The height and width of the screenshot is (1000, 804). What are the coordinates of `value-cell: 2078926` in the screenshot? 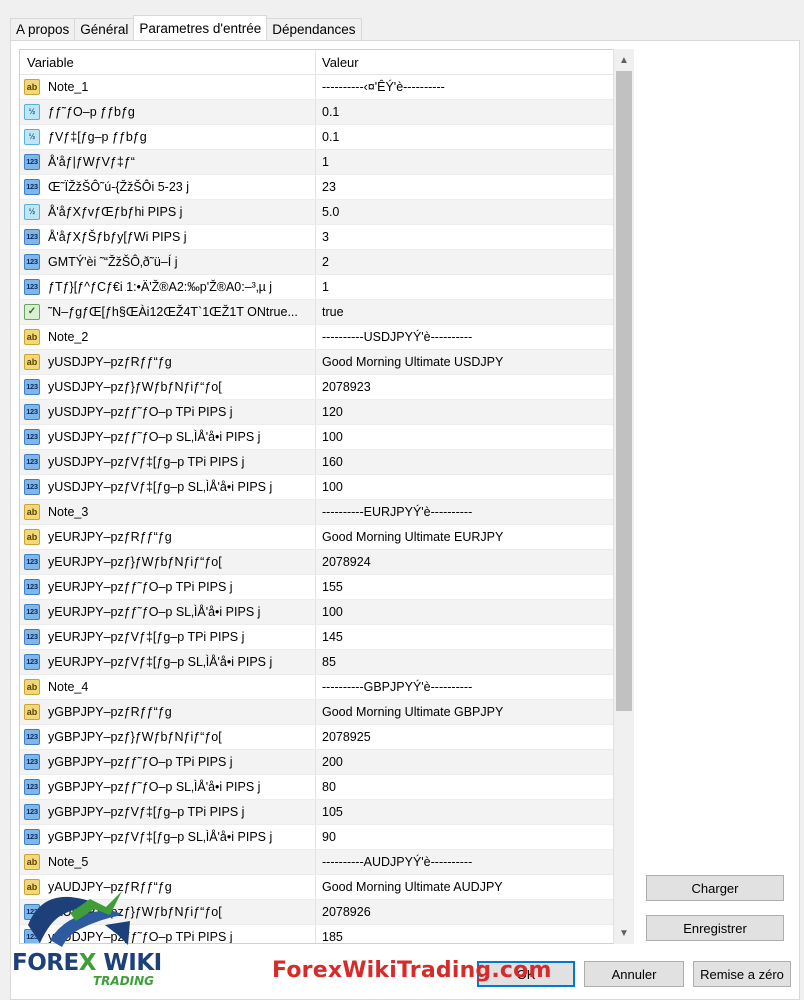 It's located at (465, 912).